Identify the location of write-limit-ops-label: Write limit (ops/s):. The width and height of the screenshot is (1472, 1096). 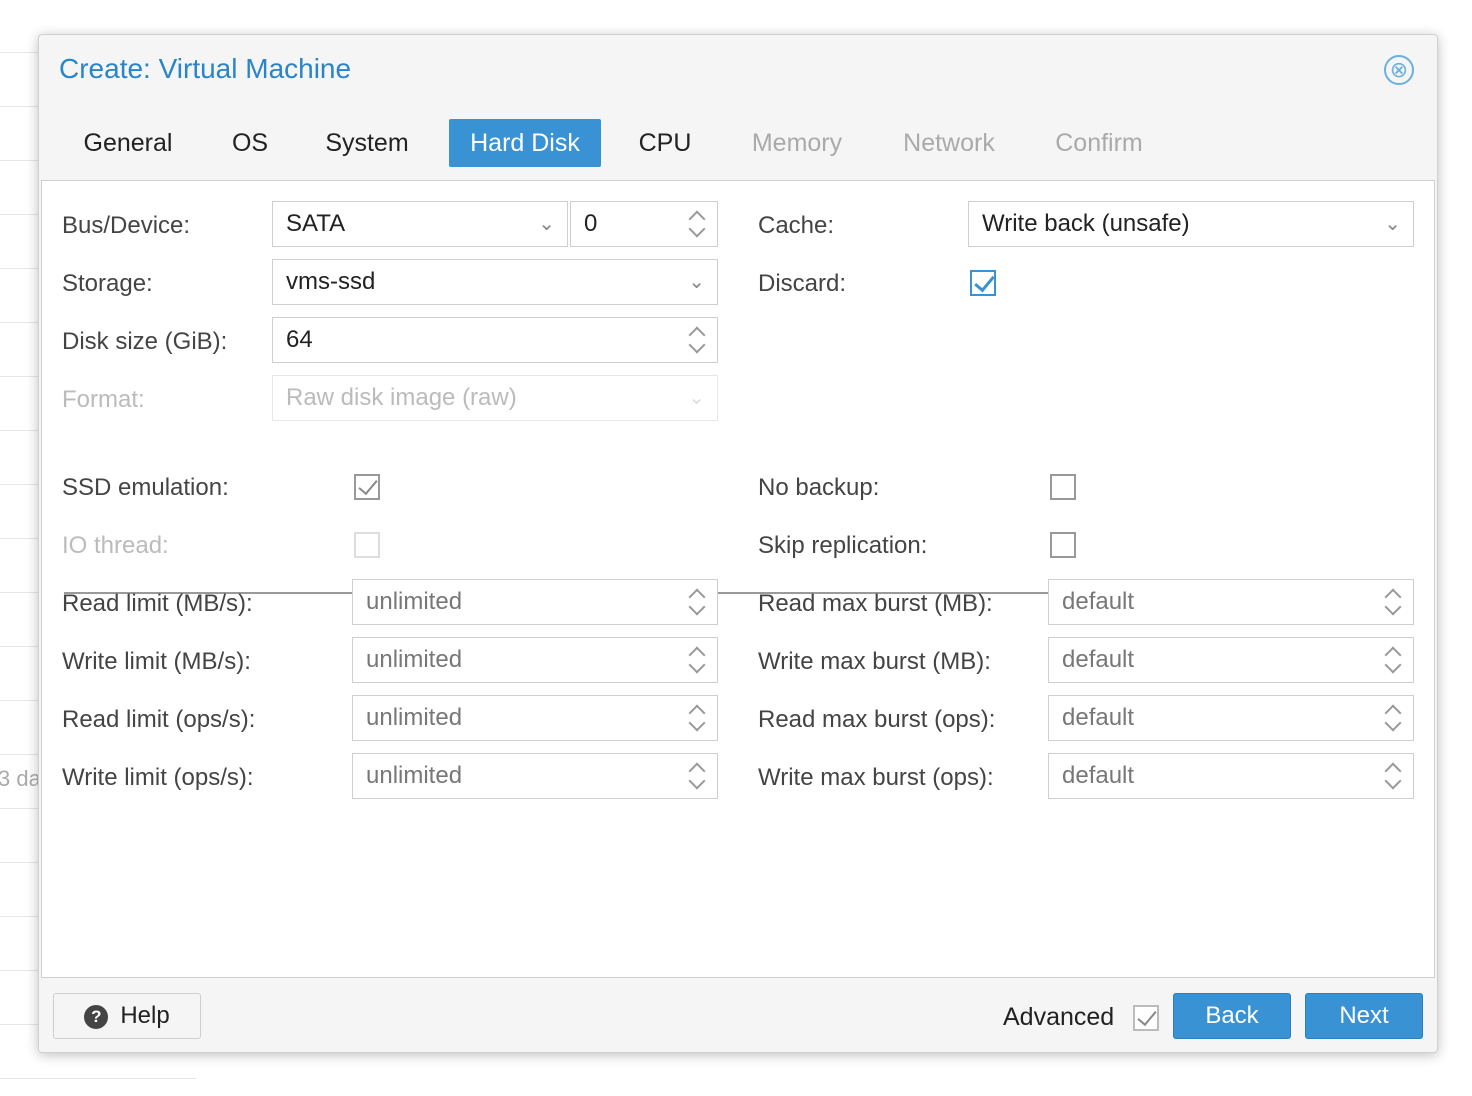
(158, 777).